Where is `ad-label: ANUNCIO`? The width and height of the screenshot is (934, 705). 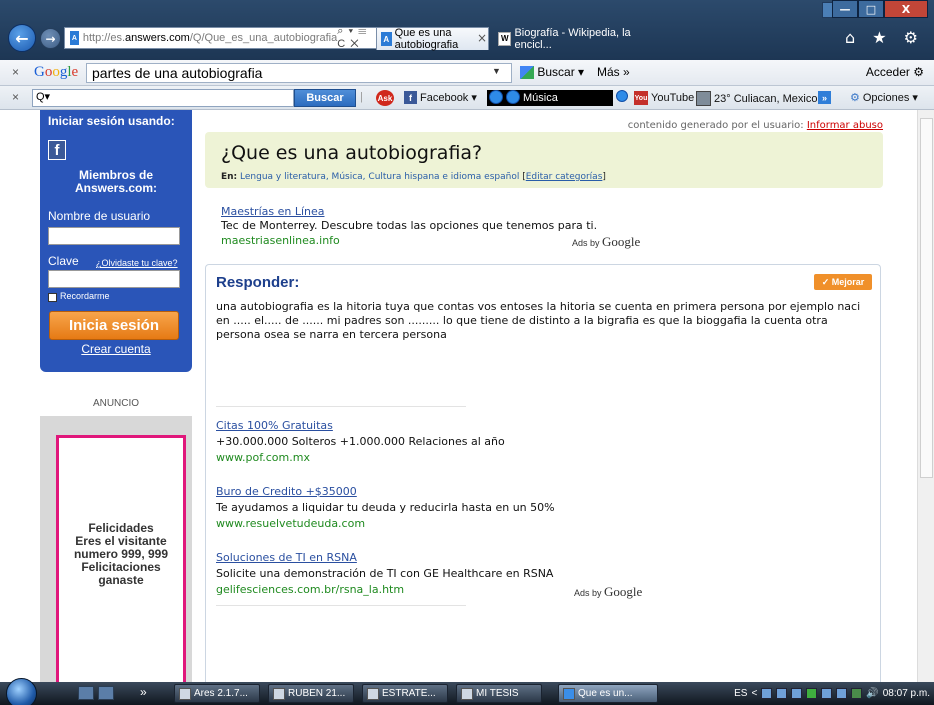 ad-label: ANUNCIO is located at coordinates (116, 403).